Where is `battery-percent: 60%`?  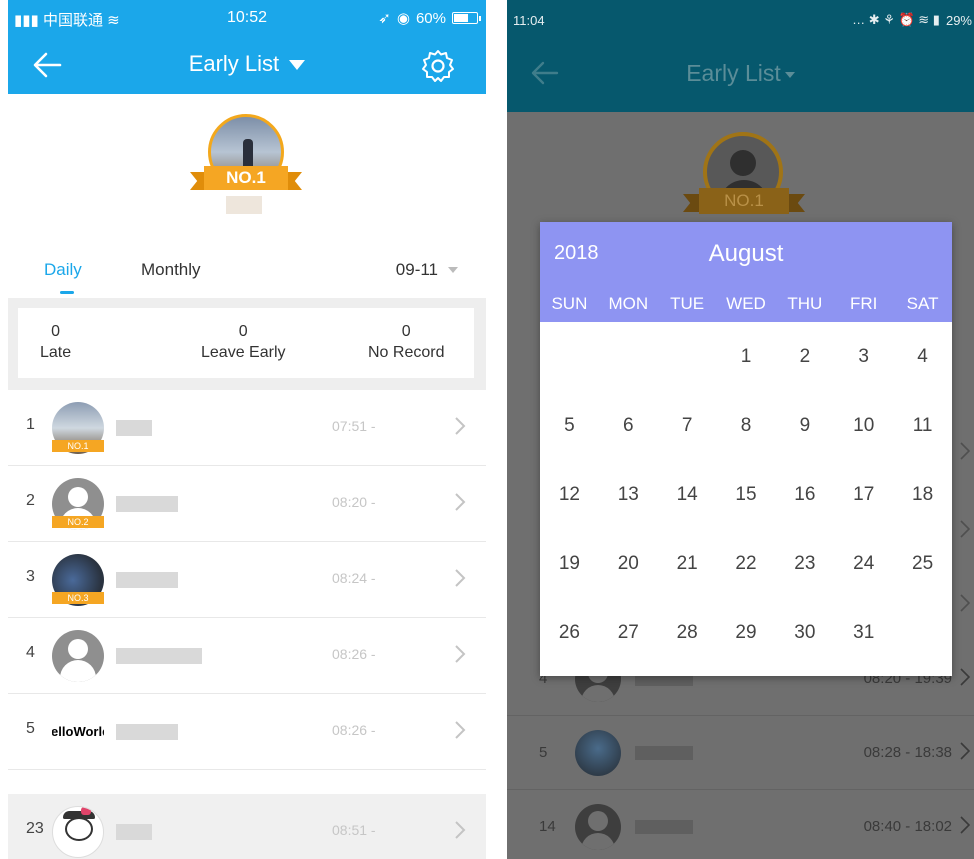
battery-percent: 60% is located at coordinates (430, 18).